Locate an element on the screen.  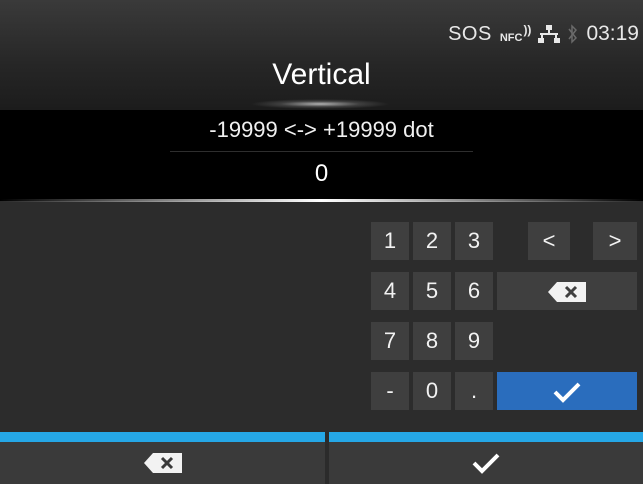
key-6: 6 is located at coordinates (474, 291).